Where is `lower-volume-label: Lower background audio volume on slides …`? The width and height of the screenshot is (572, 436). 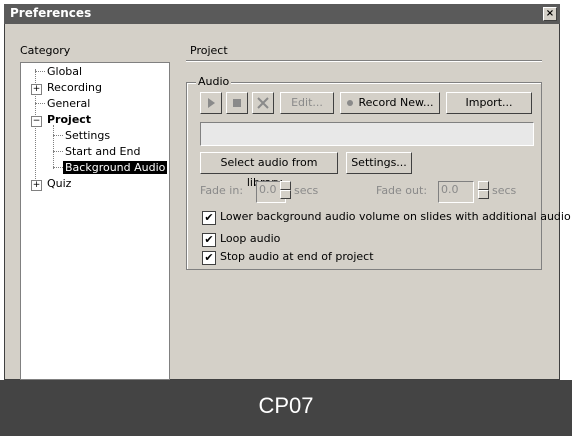
lower-volume-label: Lower background audio volume on slides … is located at coordinates (395, 216).